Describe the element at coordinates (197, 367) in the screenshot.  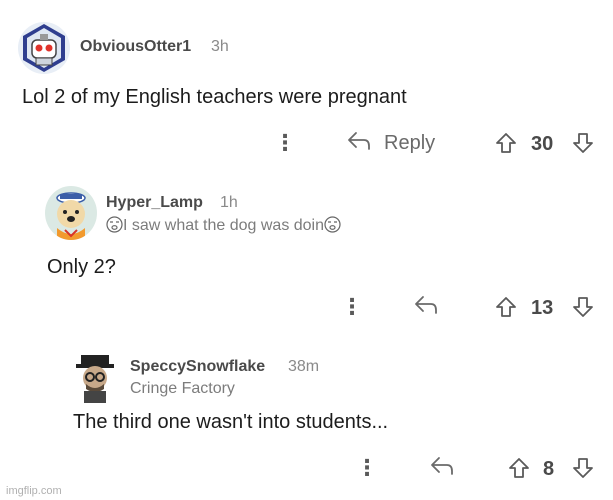
I see `username: SpeccySnowflake` at that location.